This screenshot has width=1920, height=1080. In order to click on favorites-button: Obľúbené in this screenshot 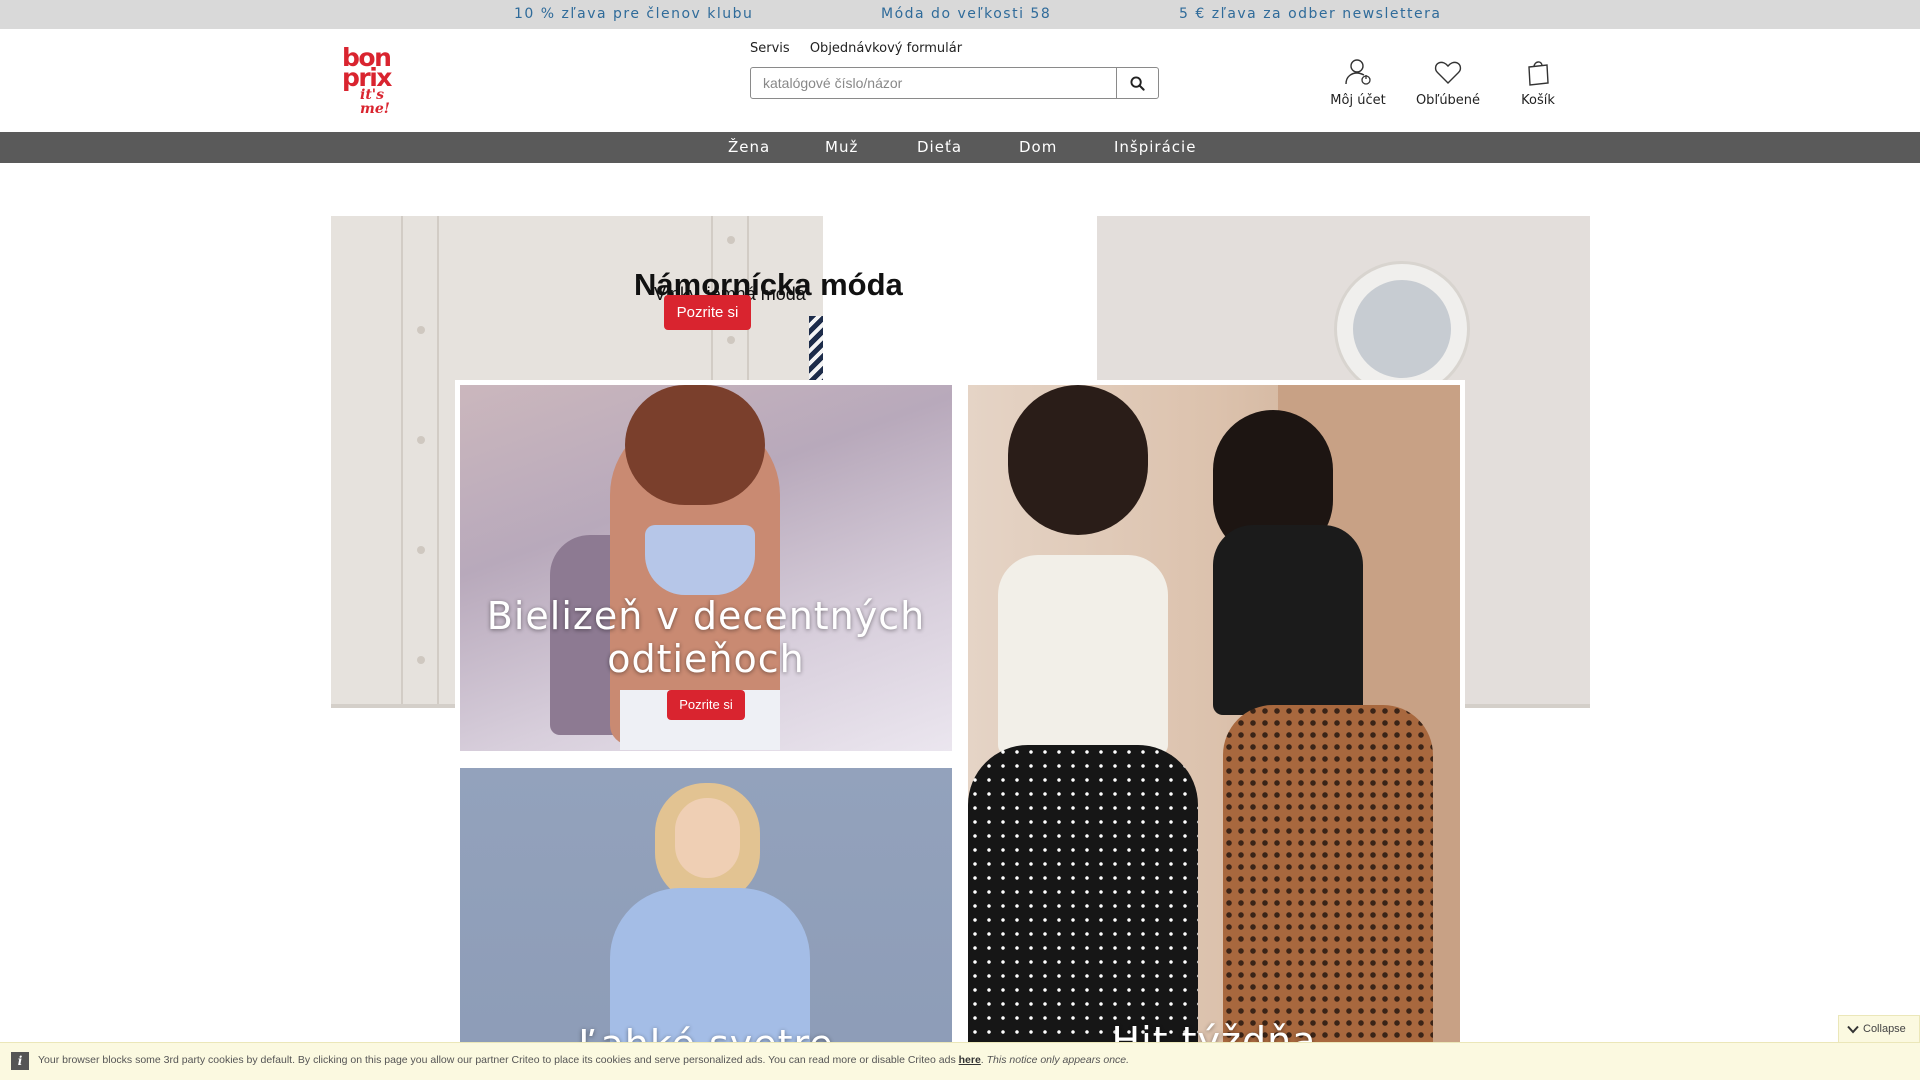, I will do `click(1448, 82)`.